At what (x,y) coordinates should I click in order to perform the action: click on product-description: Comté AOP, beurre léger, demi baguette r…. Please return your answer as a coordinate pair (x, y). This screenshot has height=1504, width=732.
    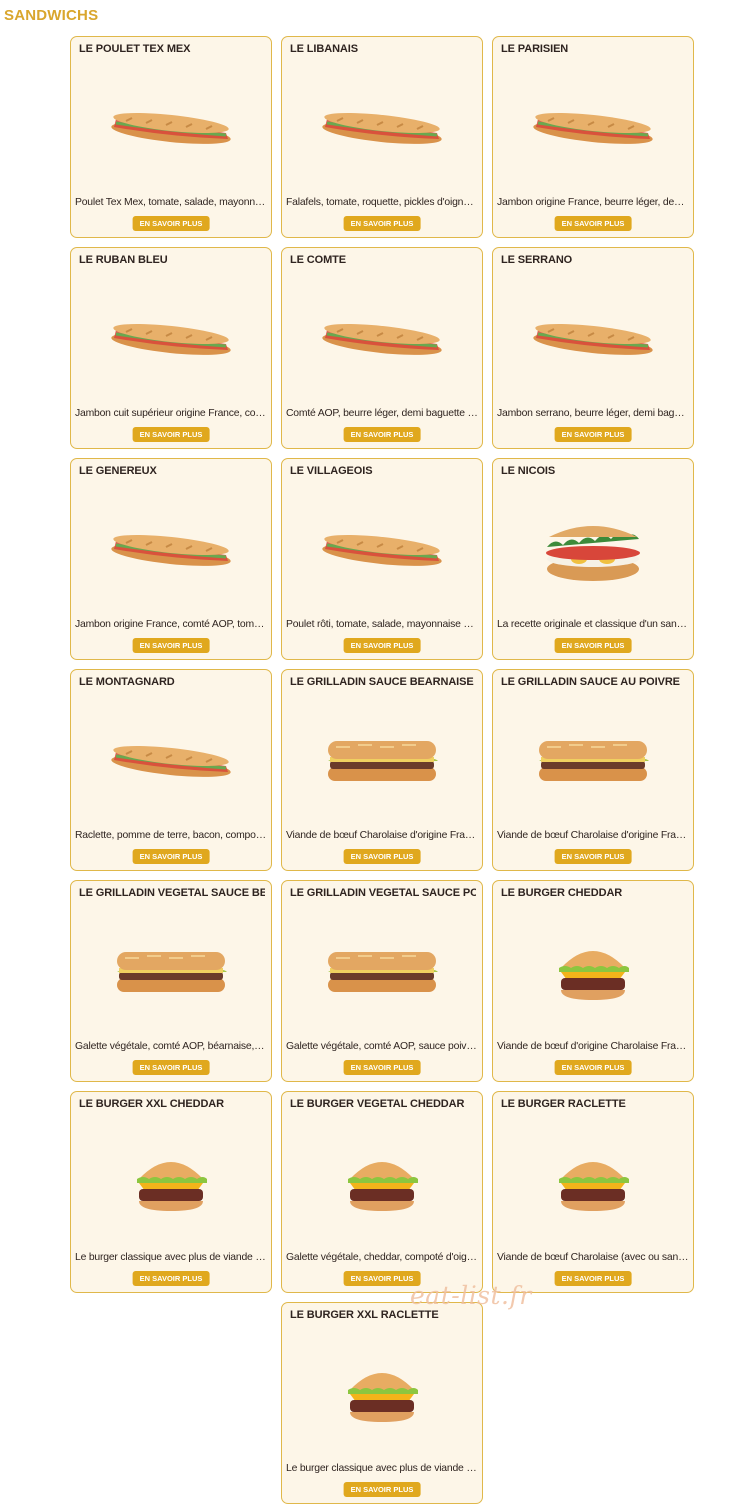
    Looking at the image, I should click on (382, 413).